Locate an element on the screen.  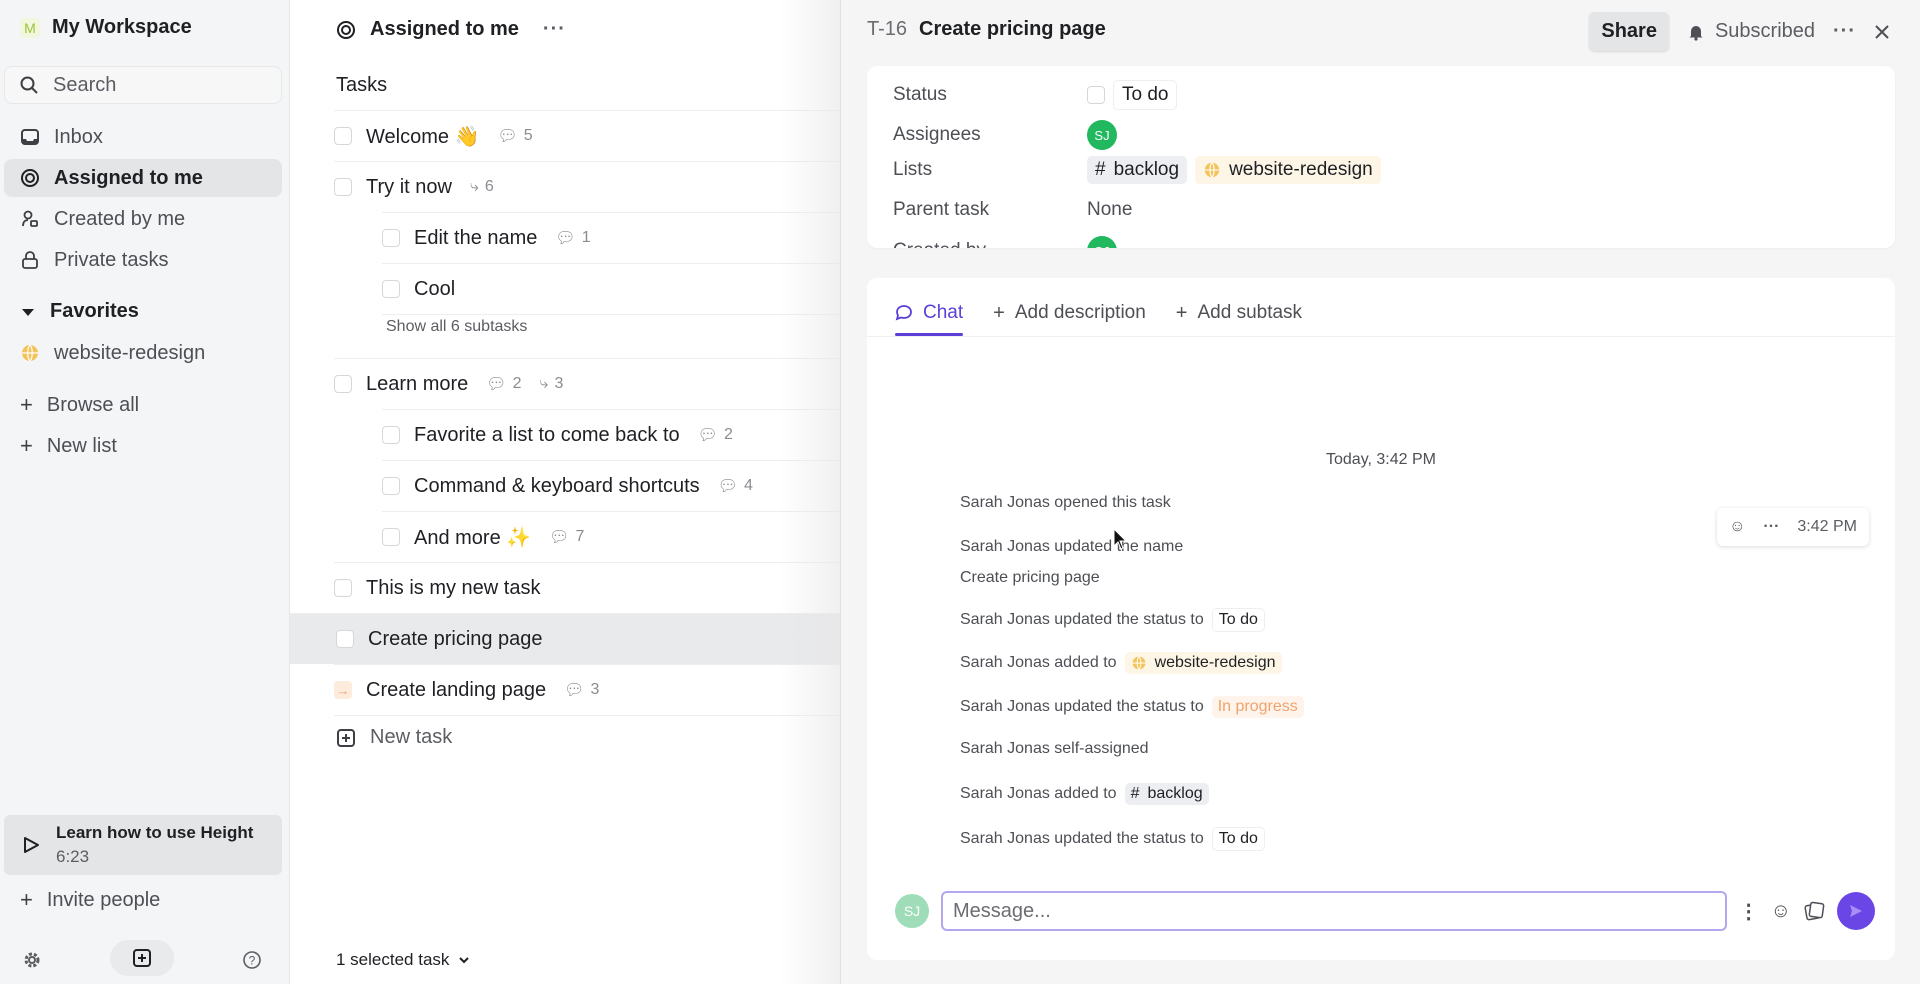
sidebar-item-created-by-me: Created by me is located at coordinates (143, 219).